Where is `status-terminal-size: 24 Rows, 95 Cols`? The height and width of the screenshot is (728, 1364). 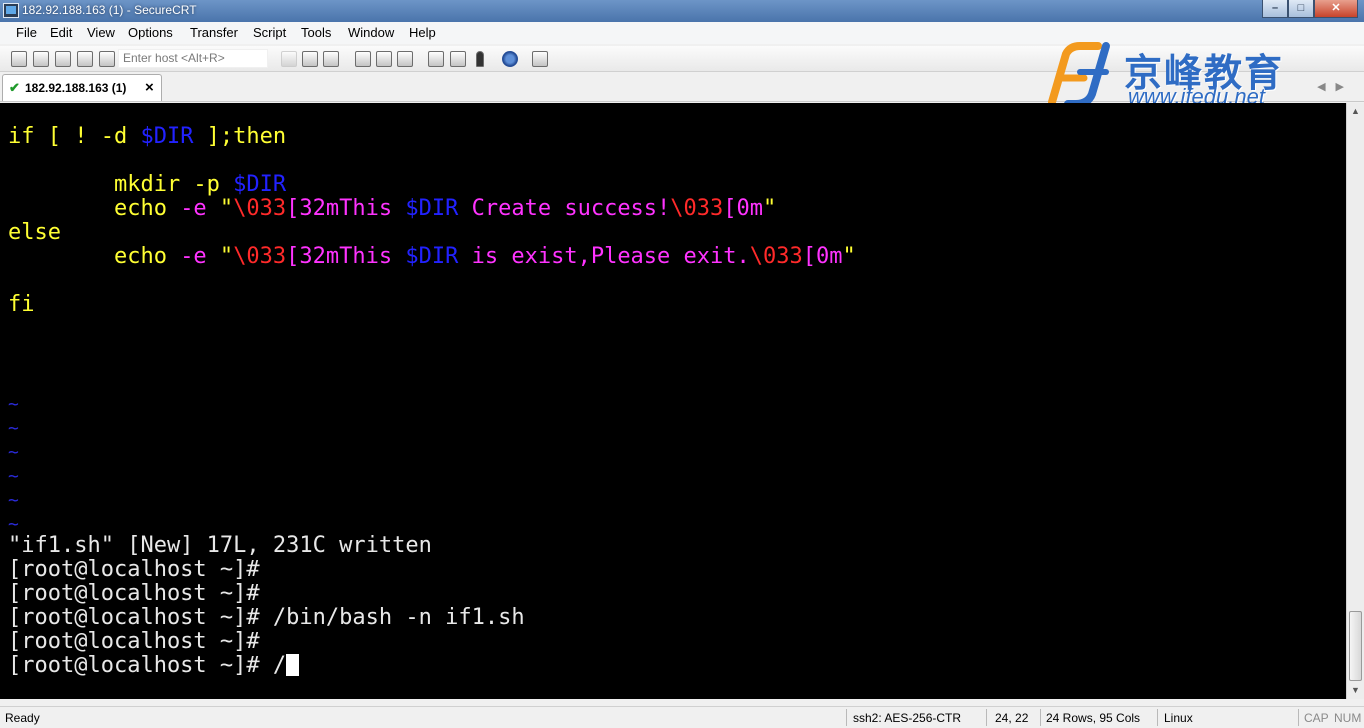 status-terminal-size: 24 Rows, 95 Cols is located at coordinates (1093, 718).